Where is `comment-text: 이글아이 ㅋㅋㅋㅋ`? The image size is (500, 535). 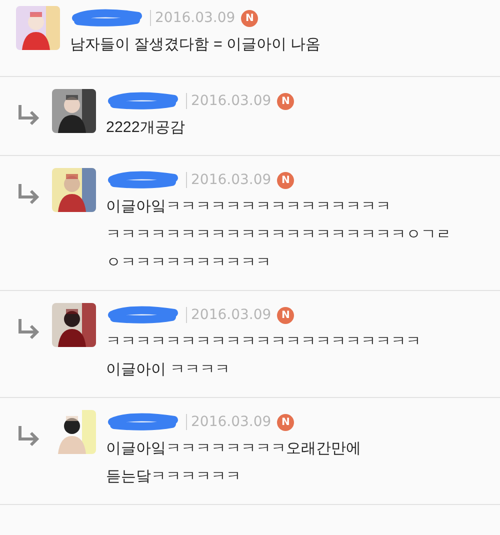 comment-text: 이글아이 ㅋㅋㅋㅋ is located at coordinates (169, 370).